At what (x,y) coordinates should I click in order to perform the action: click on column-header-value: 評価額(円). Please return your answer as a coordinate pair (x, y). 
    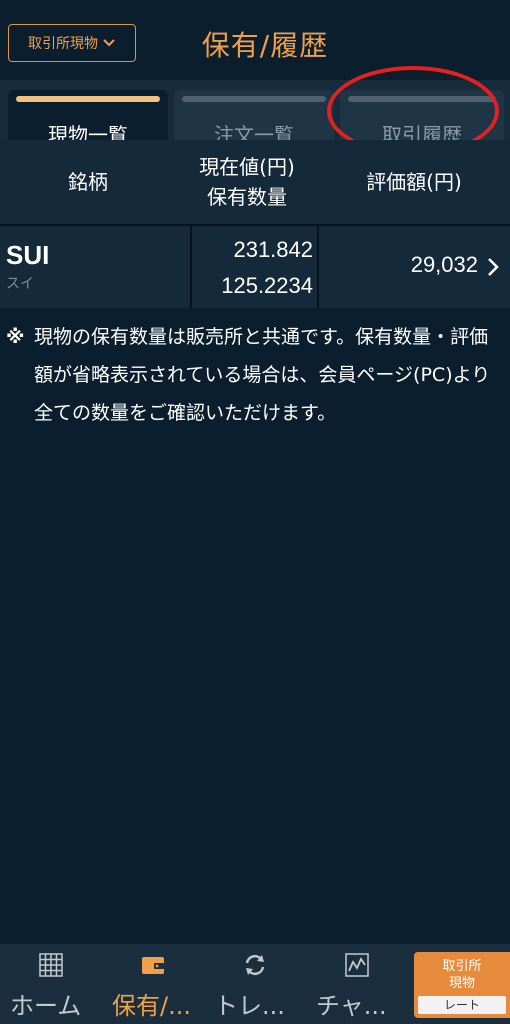
    Looking at the image, I should click on (414, 182).